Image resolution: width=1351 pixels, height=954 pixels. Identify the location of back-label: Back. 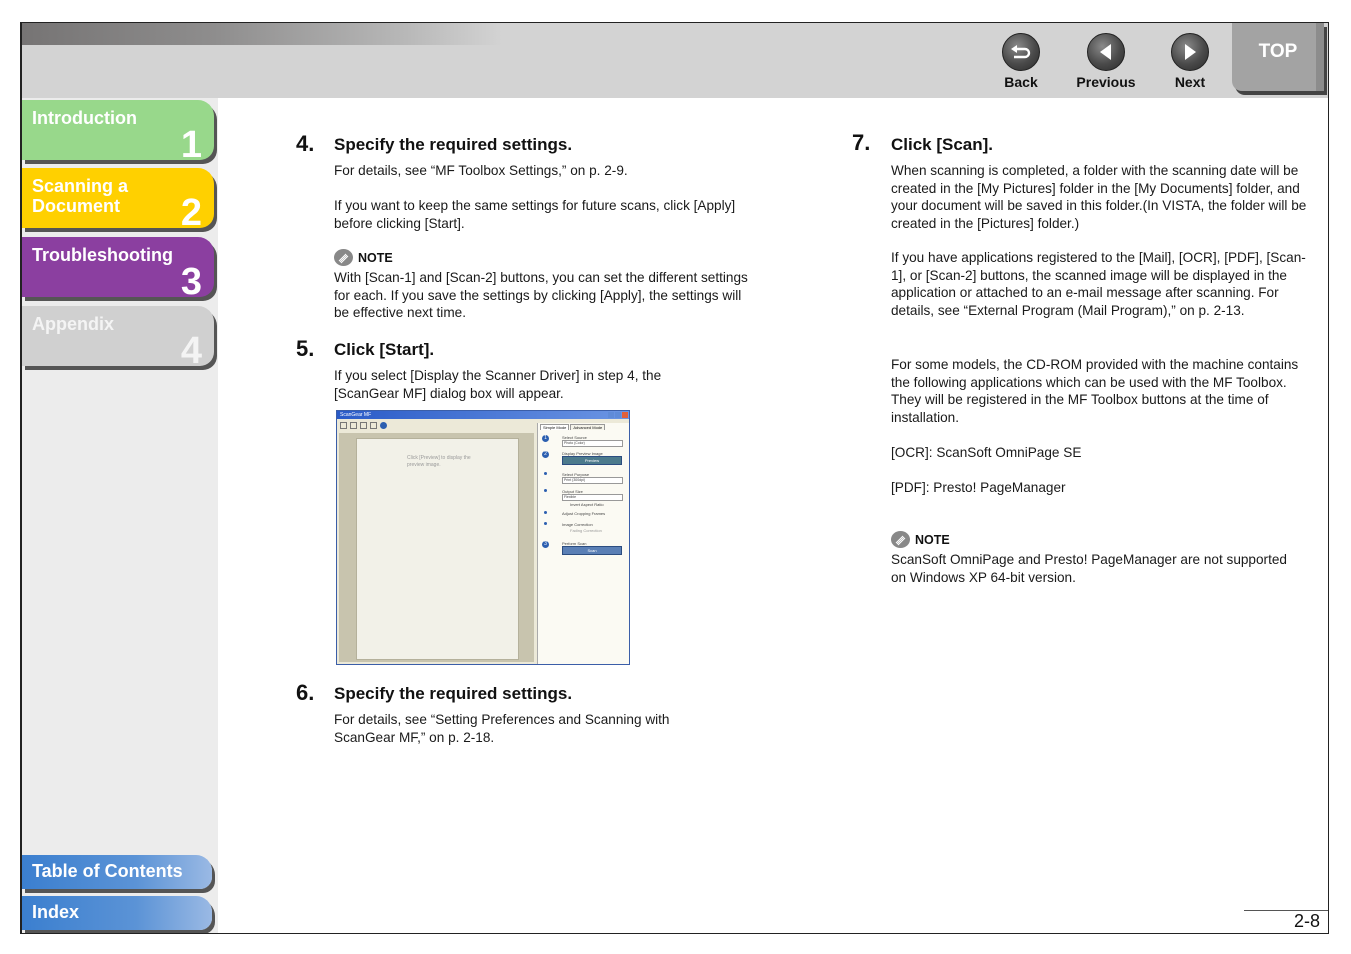
(1021, 82).